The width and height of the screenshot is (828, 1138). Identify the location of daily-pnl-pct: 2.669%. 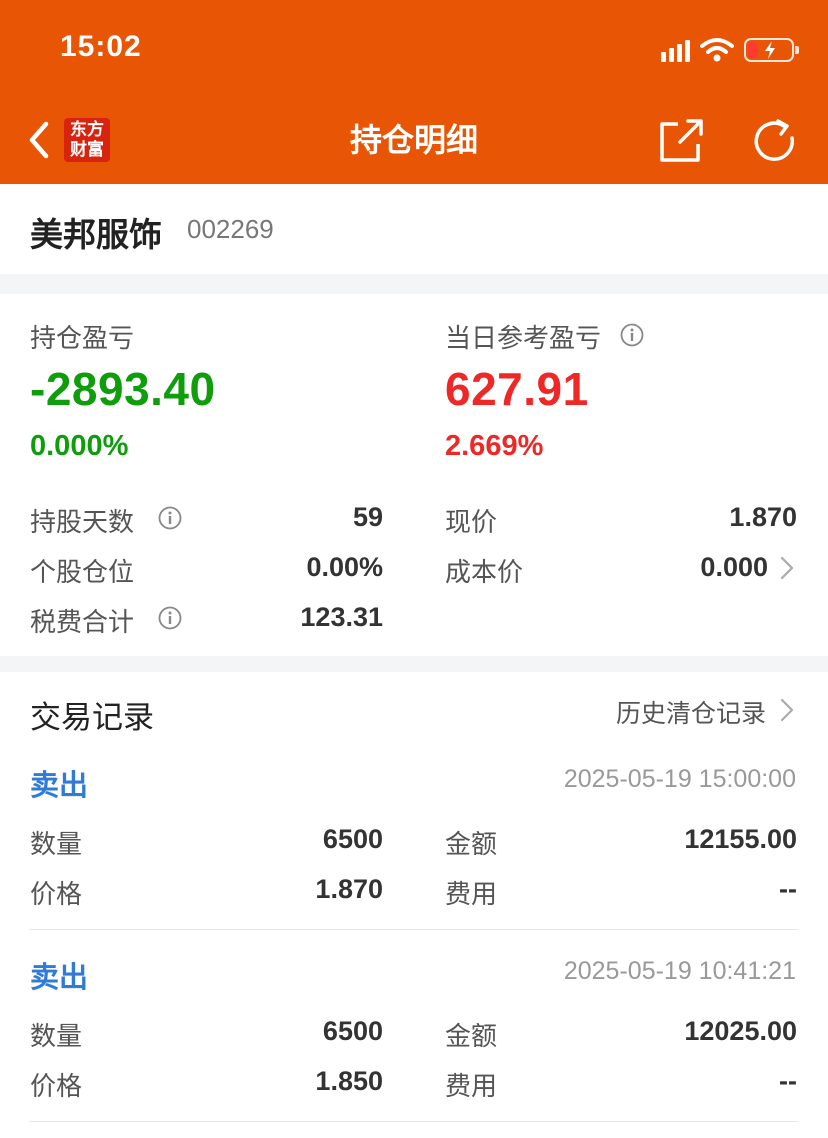
(494, 446).